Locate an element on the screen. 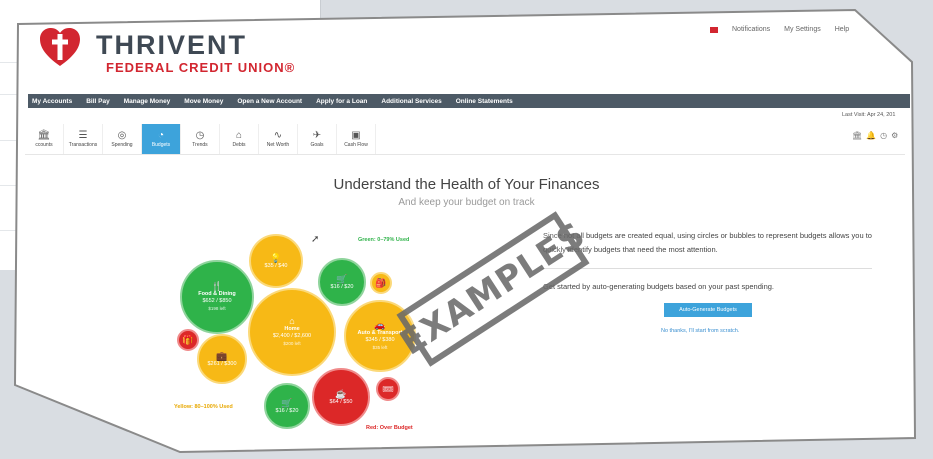  nav-my-accounts: My Accounts is located at coordinates (52, 101).